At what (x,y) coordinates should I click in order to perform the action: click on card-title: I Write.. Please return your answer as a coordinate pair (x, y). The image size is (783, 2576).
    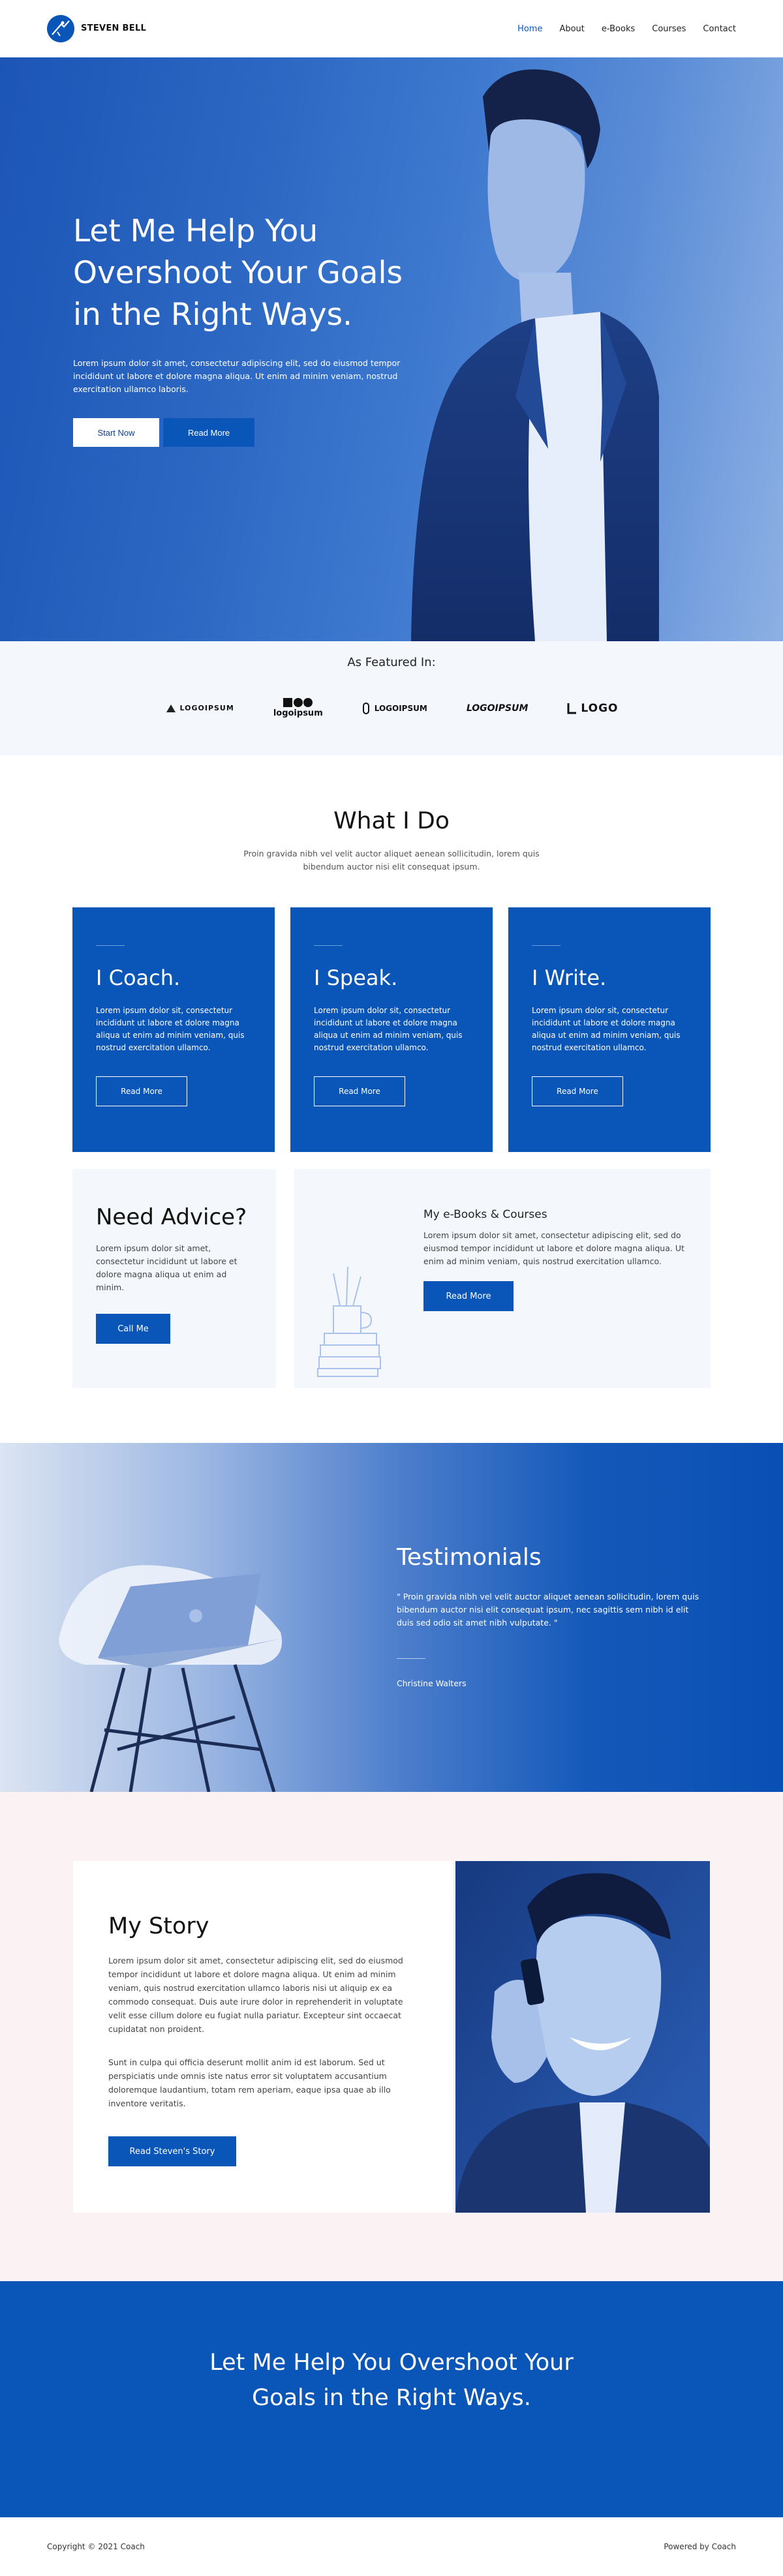
    Looking at the image, I should click on (569, 977).